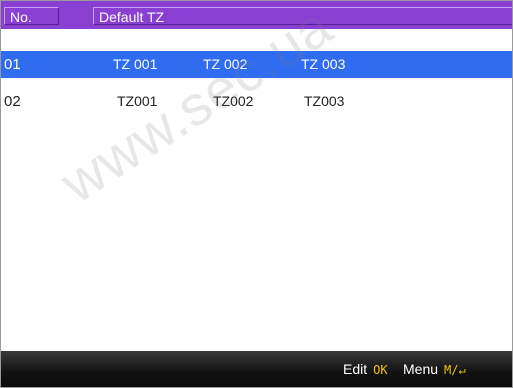  Describe the element at coordinates (12, 101) in the screenshot. I see `row-number: 02` at that location.